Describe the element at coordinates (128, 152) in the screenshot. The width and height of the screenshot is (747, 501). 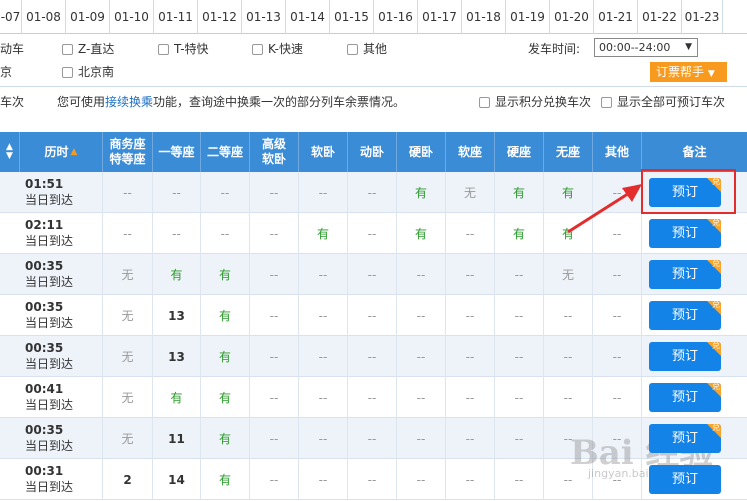
I see `header-business: 商务座特等座` at that location.